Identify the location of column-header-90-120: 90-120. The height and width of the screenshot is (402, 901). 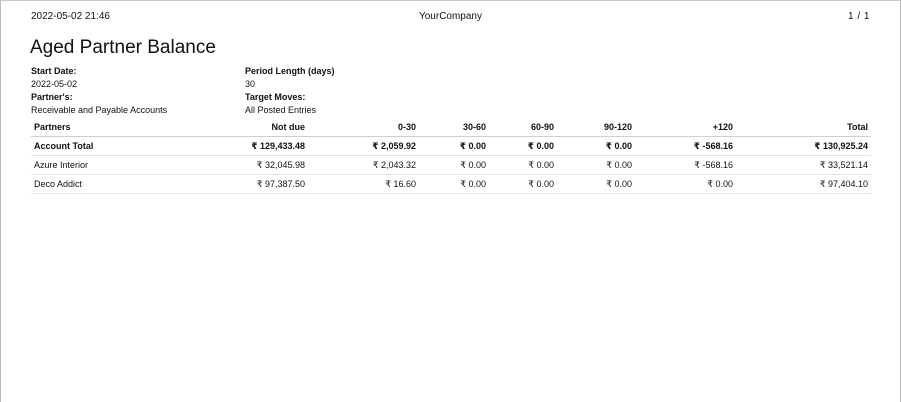
(596, 127).